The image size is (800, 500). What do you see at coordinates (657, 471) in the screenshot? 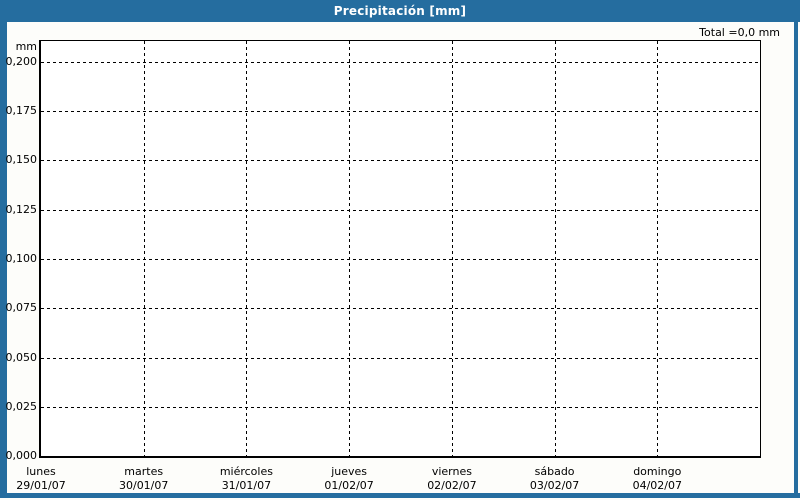
I see `day-name: domingo` at bounding box center [657, 471].